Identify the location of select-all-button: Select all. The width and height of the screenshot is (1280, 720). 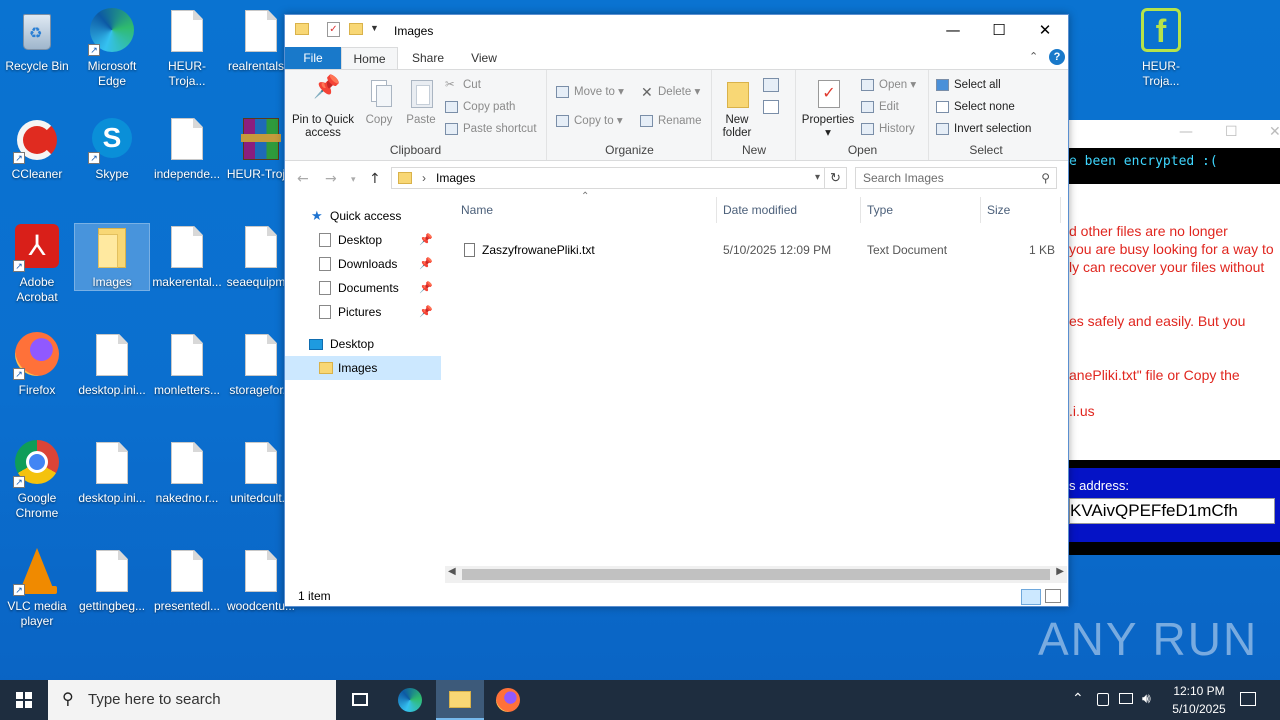
(967, 85).